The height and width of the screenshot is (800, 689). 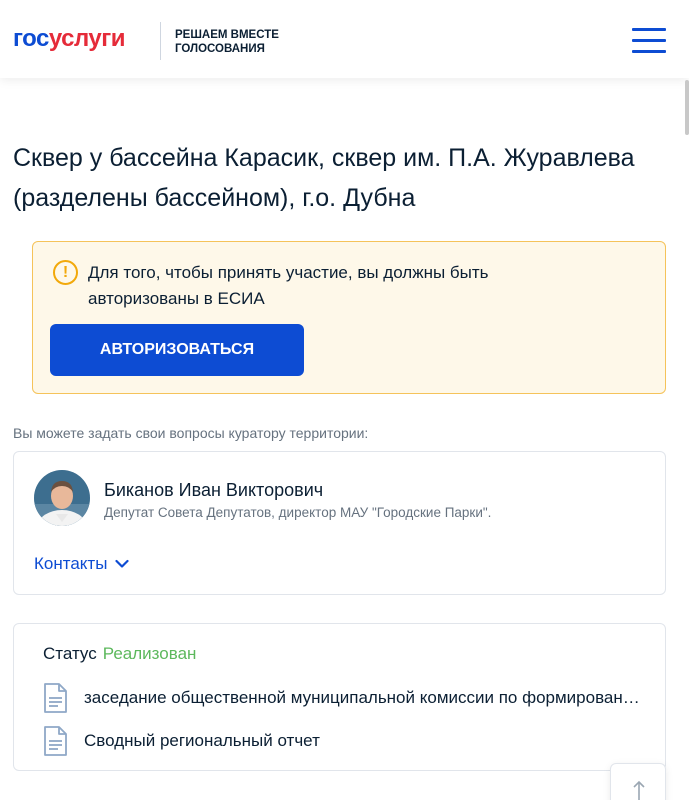 I want to click on status-line: Статус Реализован, so click(x=119, y=654).